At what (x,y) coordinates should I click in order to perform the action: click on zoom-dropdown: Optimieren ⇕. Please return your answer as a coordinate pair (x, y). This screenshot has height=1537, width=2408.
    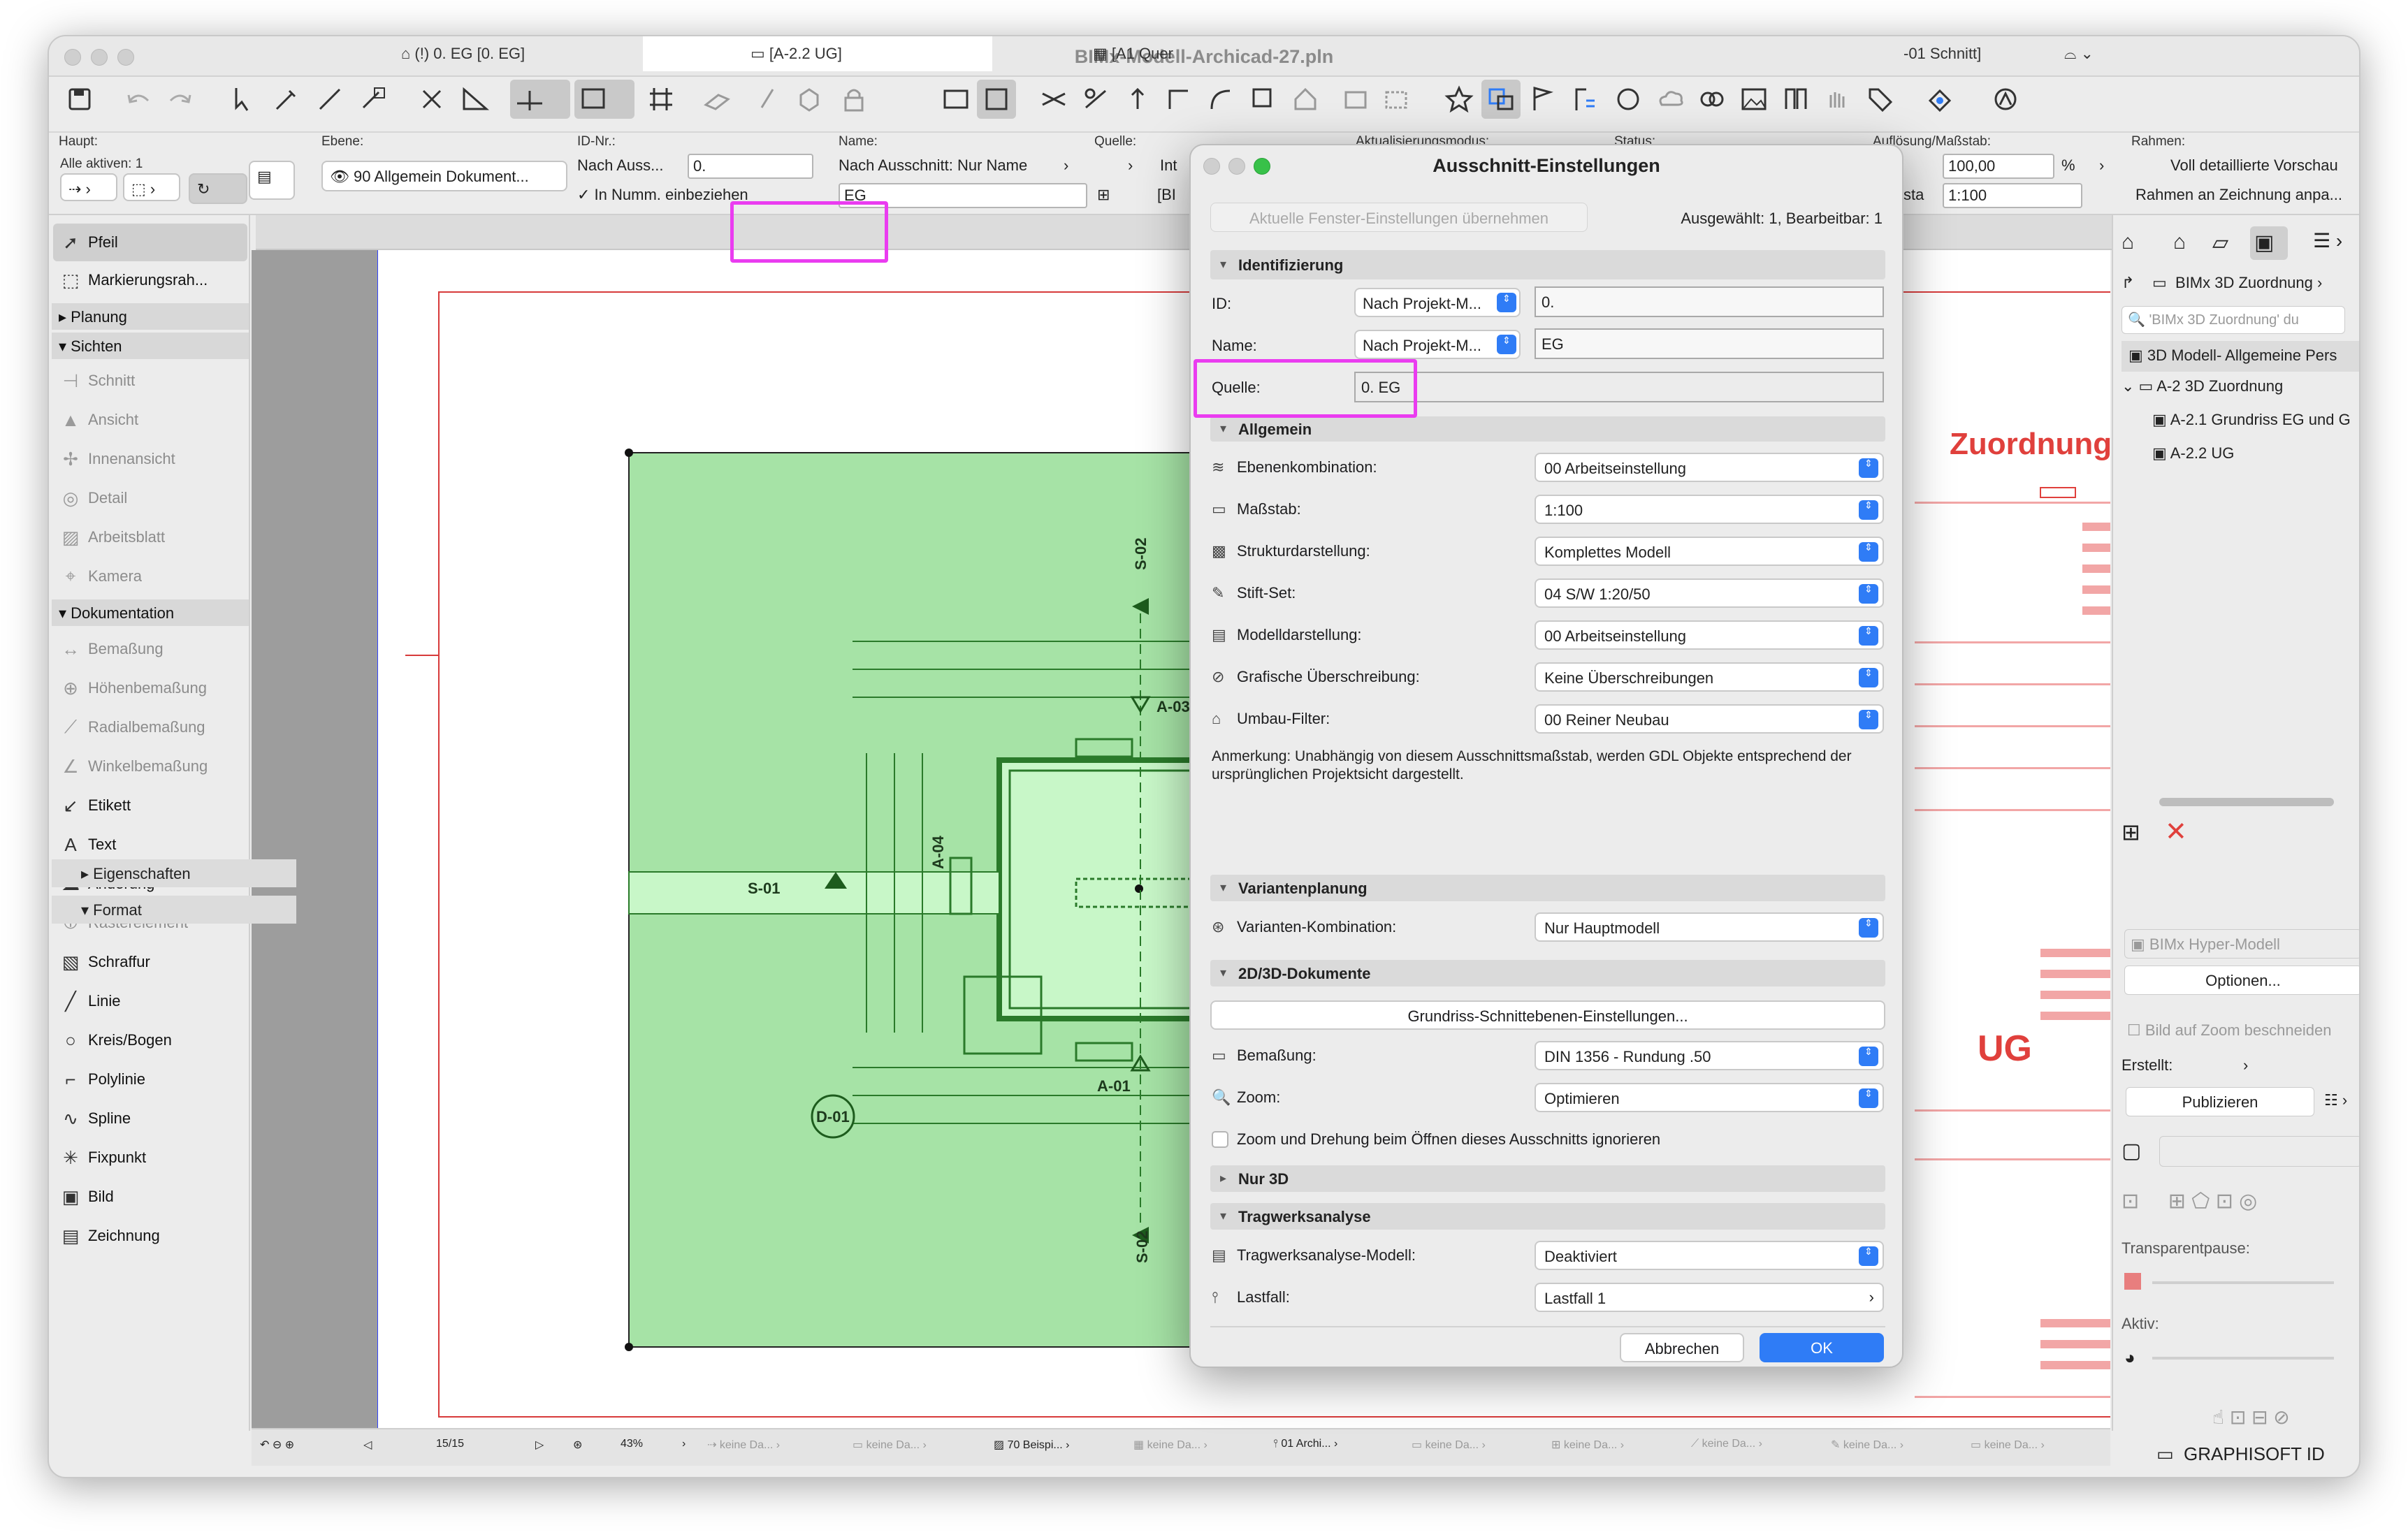
    Looking at the image, I should click on (1709, 1097).